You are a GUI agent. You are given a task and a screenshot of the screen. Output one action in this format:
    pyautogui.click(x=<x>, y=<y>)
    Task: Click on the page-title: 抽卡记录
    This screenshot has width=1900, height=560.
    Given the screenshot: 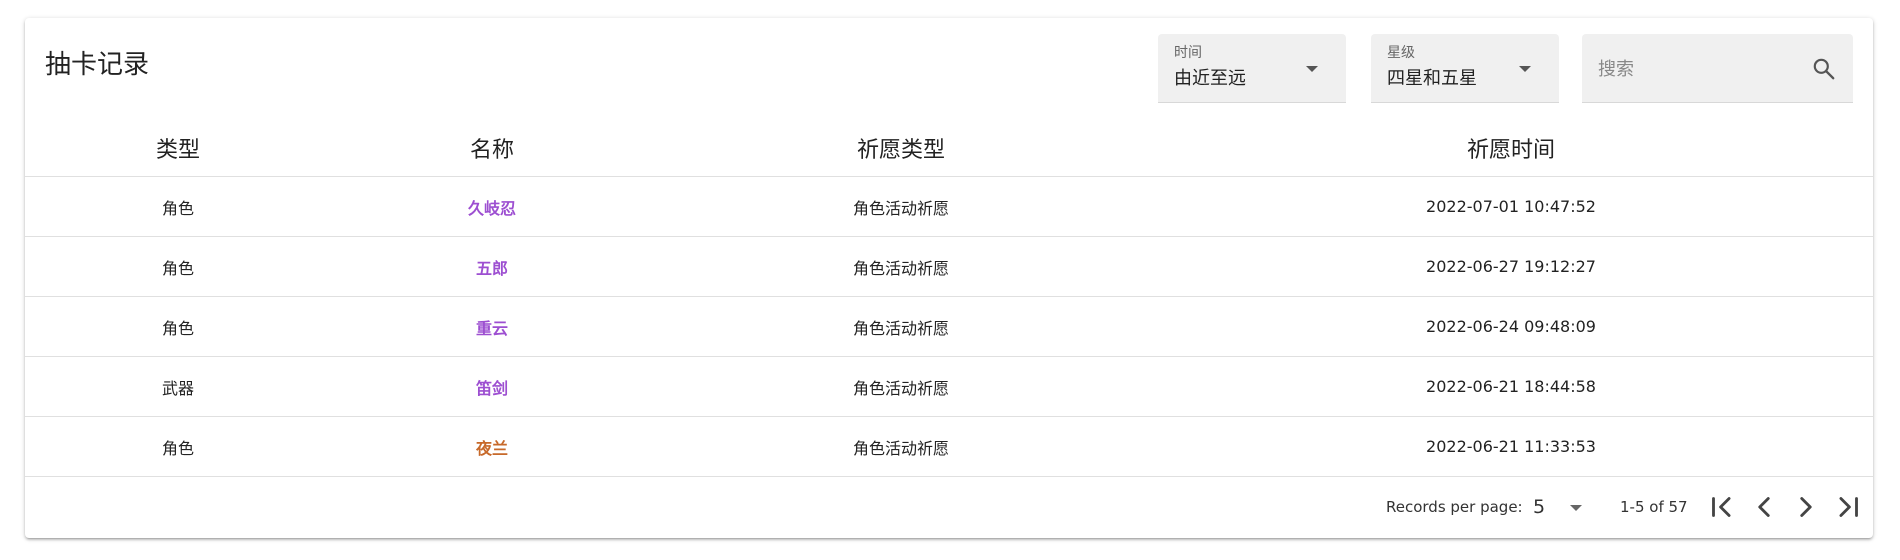 What is the action you would take?
    pyautogui.click(x=97, y=65)
    